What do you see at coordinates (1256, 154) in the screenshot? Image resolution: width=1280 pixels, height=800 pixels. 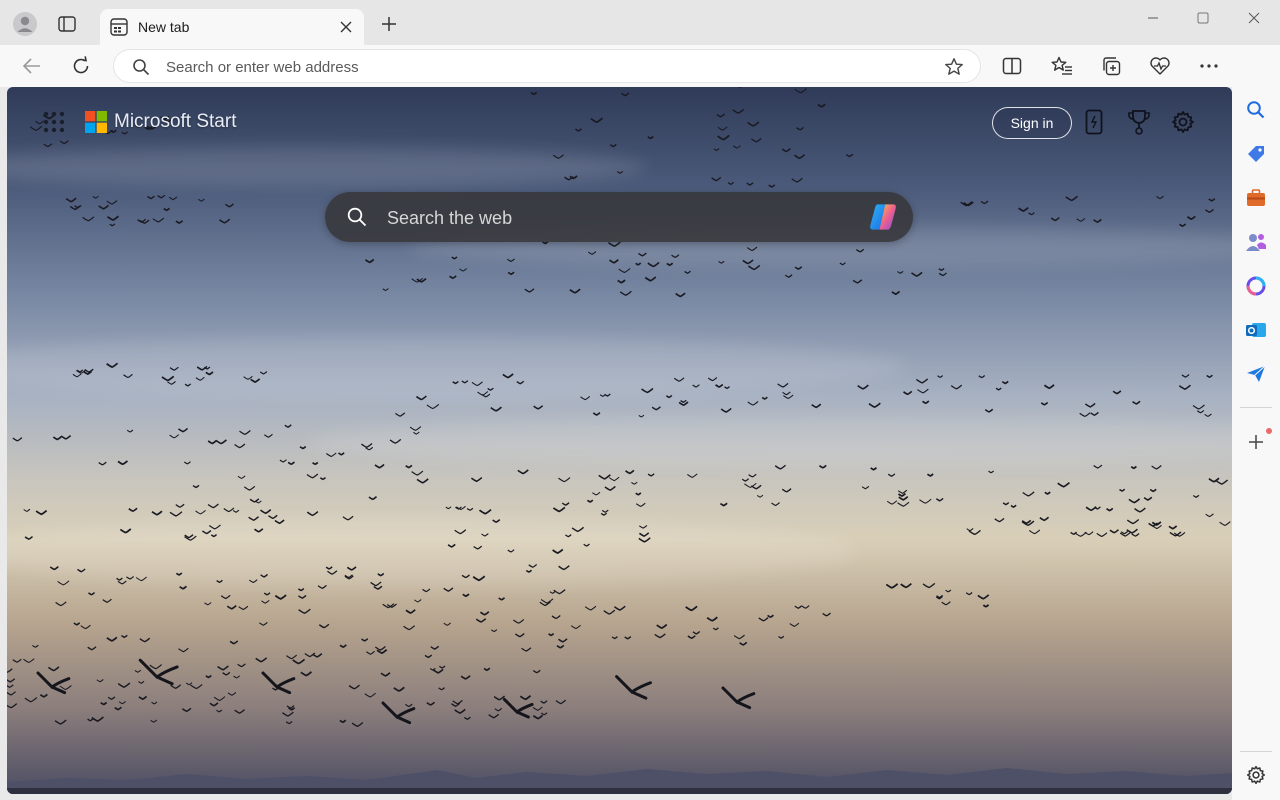 I see `sidebar-item-shopping` at bounding box center [1256, 154].